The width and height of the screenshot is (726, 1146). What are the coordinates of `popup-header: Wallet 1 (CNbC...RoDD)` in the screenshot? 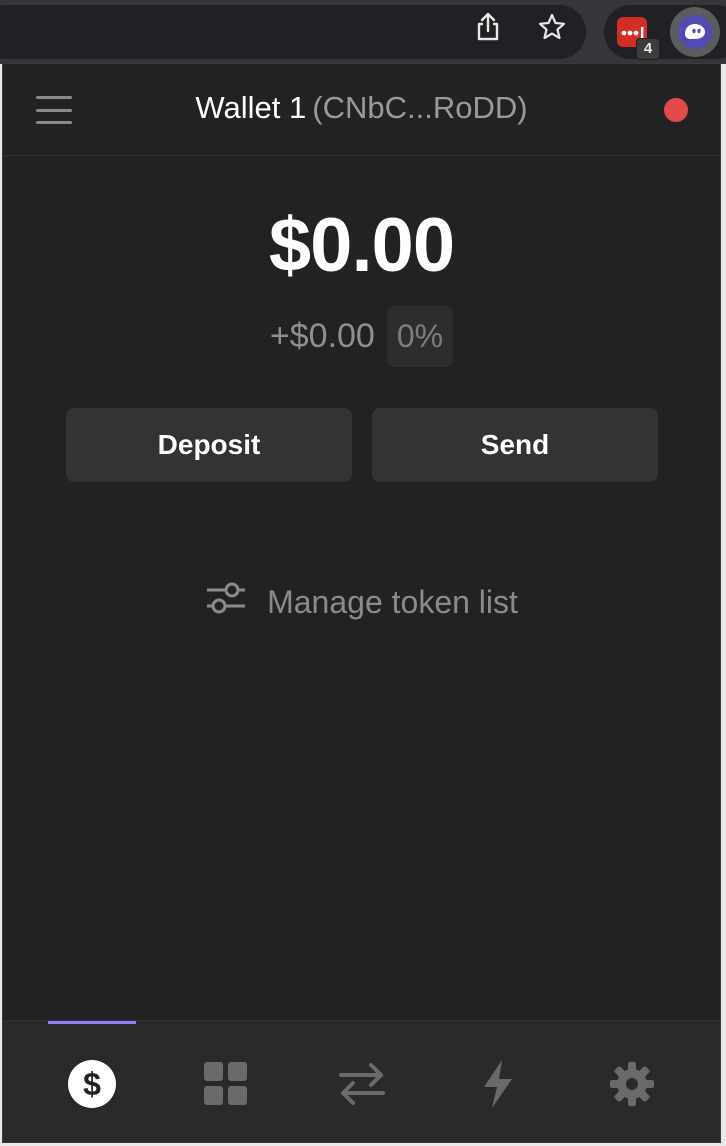 It's located at (361, 110).